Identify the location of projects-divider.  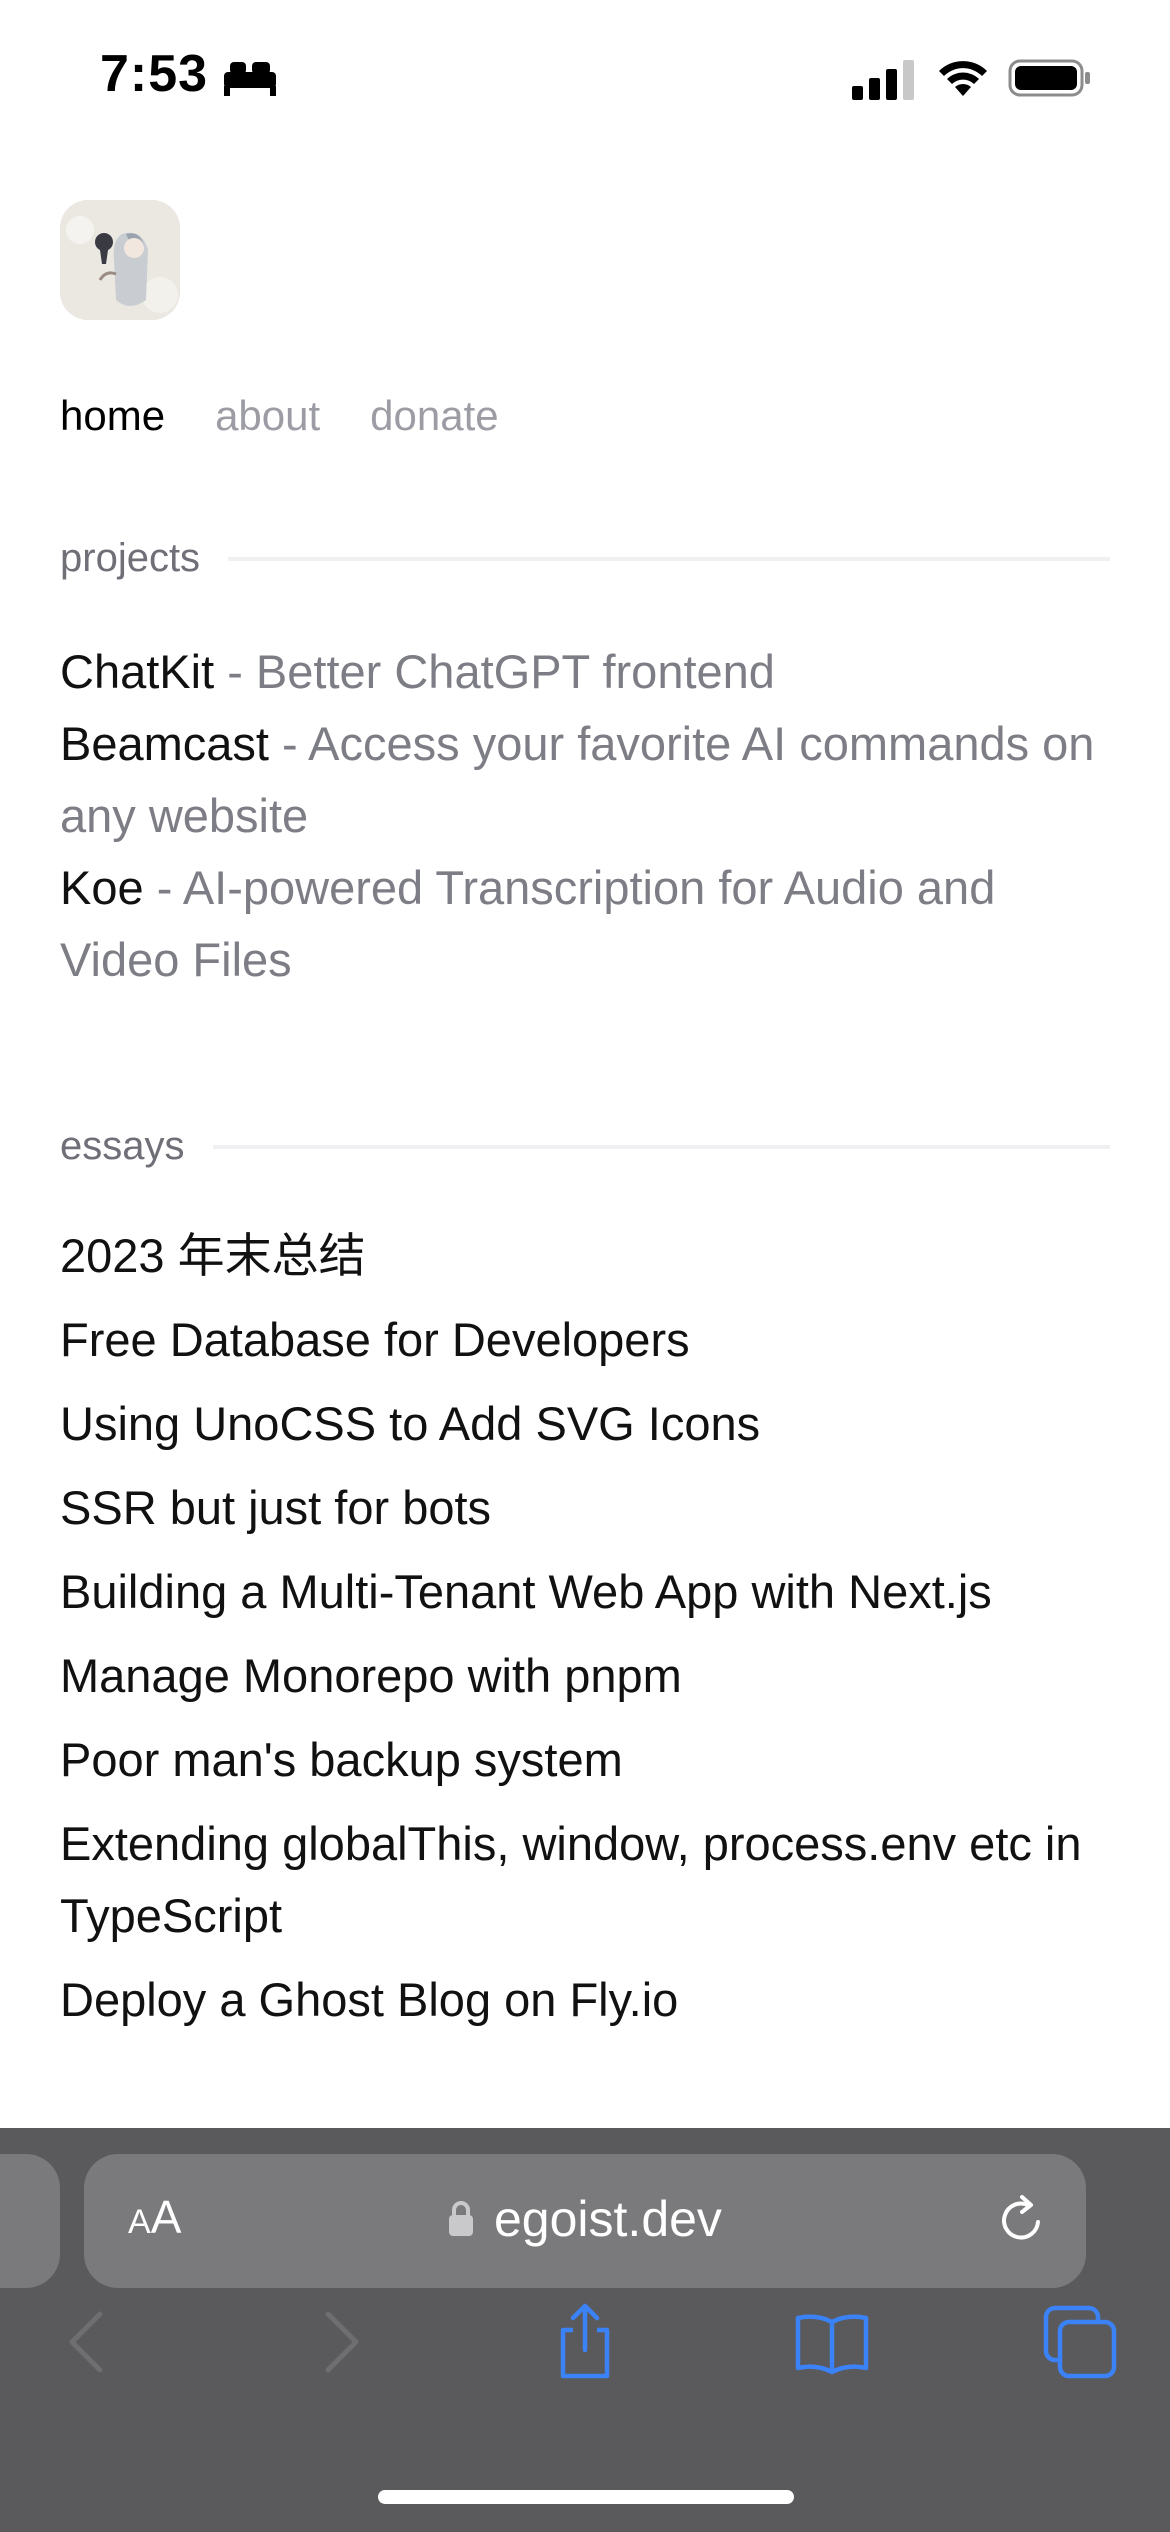
(669, 558).